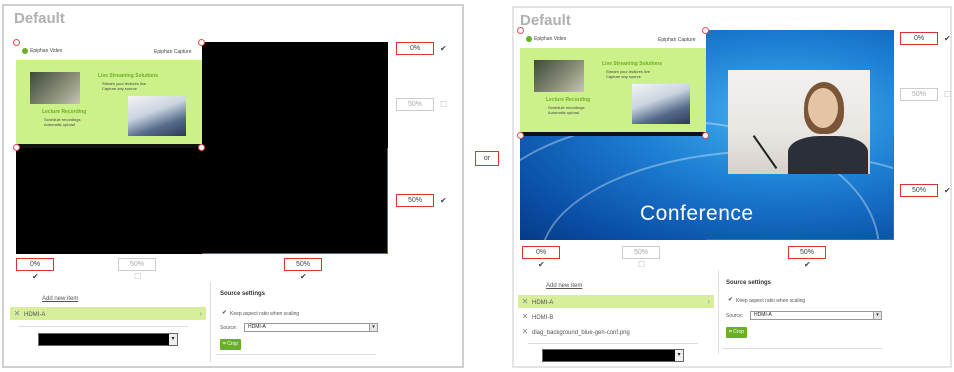 Image resolution: width=954 pixels, height=372 pixels. I want to click on list-item: ✕ dlag_background_blue-gen-conf.png, so click(616, 331).